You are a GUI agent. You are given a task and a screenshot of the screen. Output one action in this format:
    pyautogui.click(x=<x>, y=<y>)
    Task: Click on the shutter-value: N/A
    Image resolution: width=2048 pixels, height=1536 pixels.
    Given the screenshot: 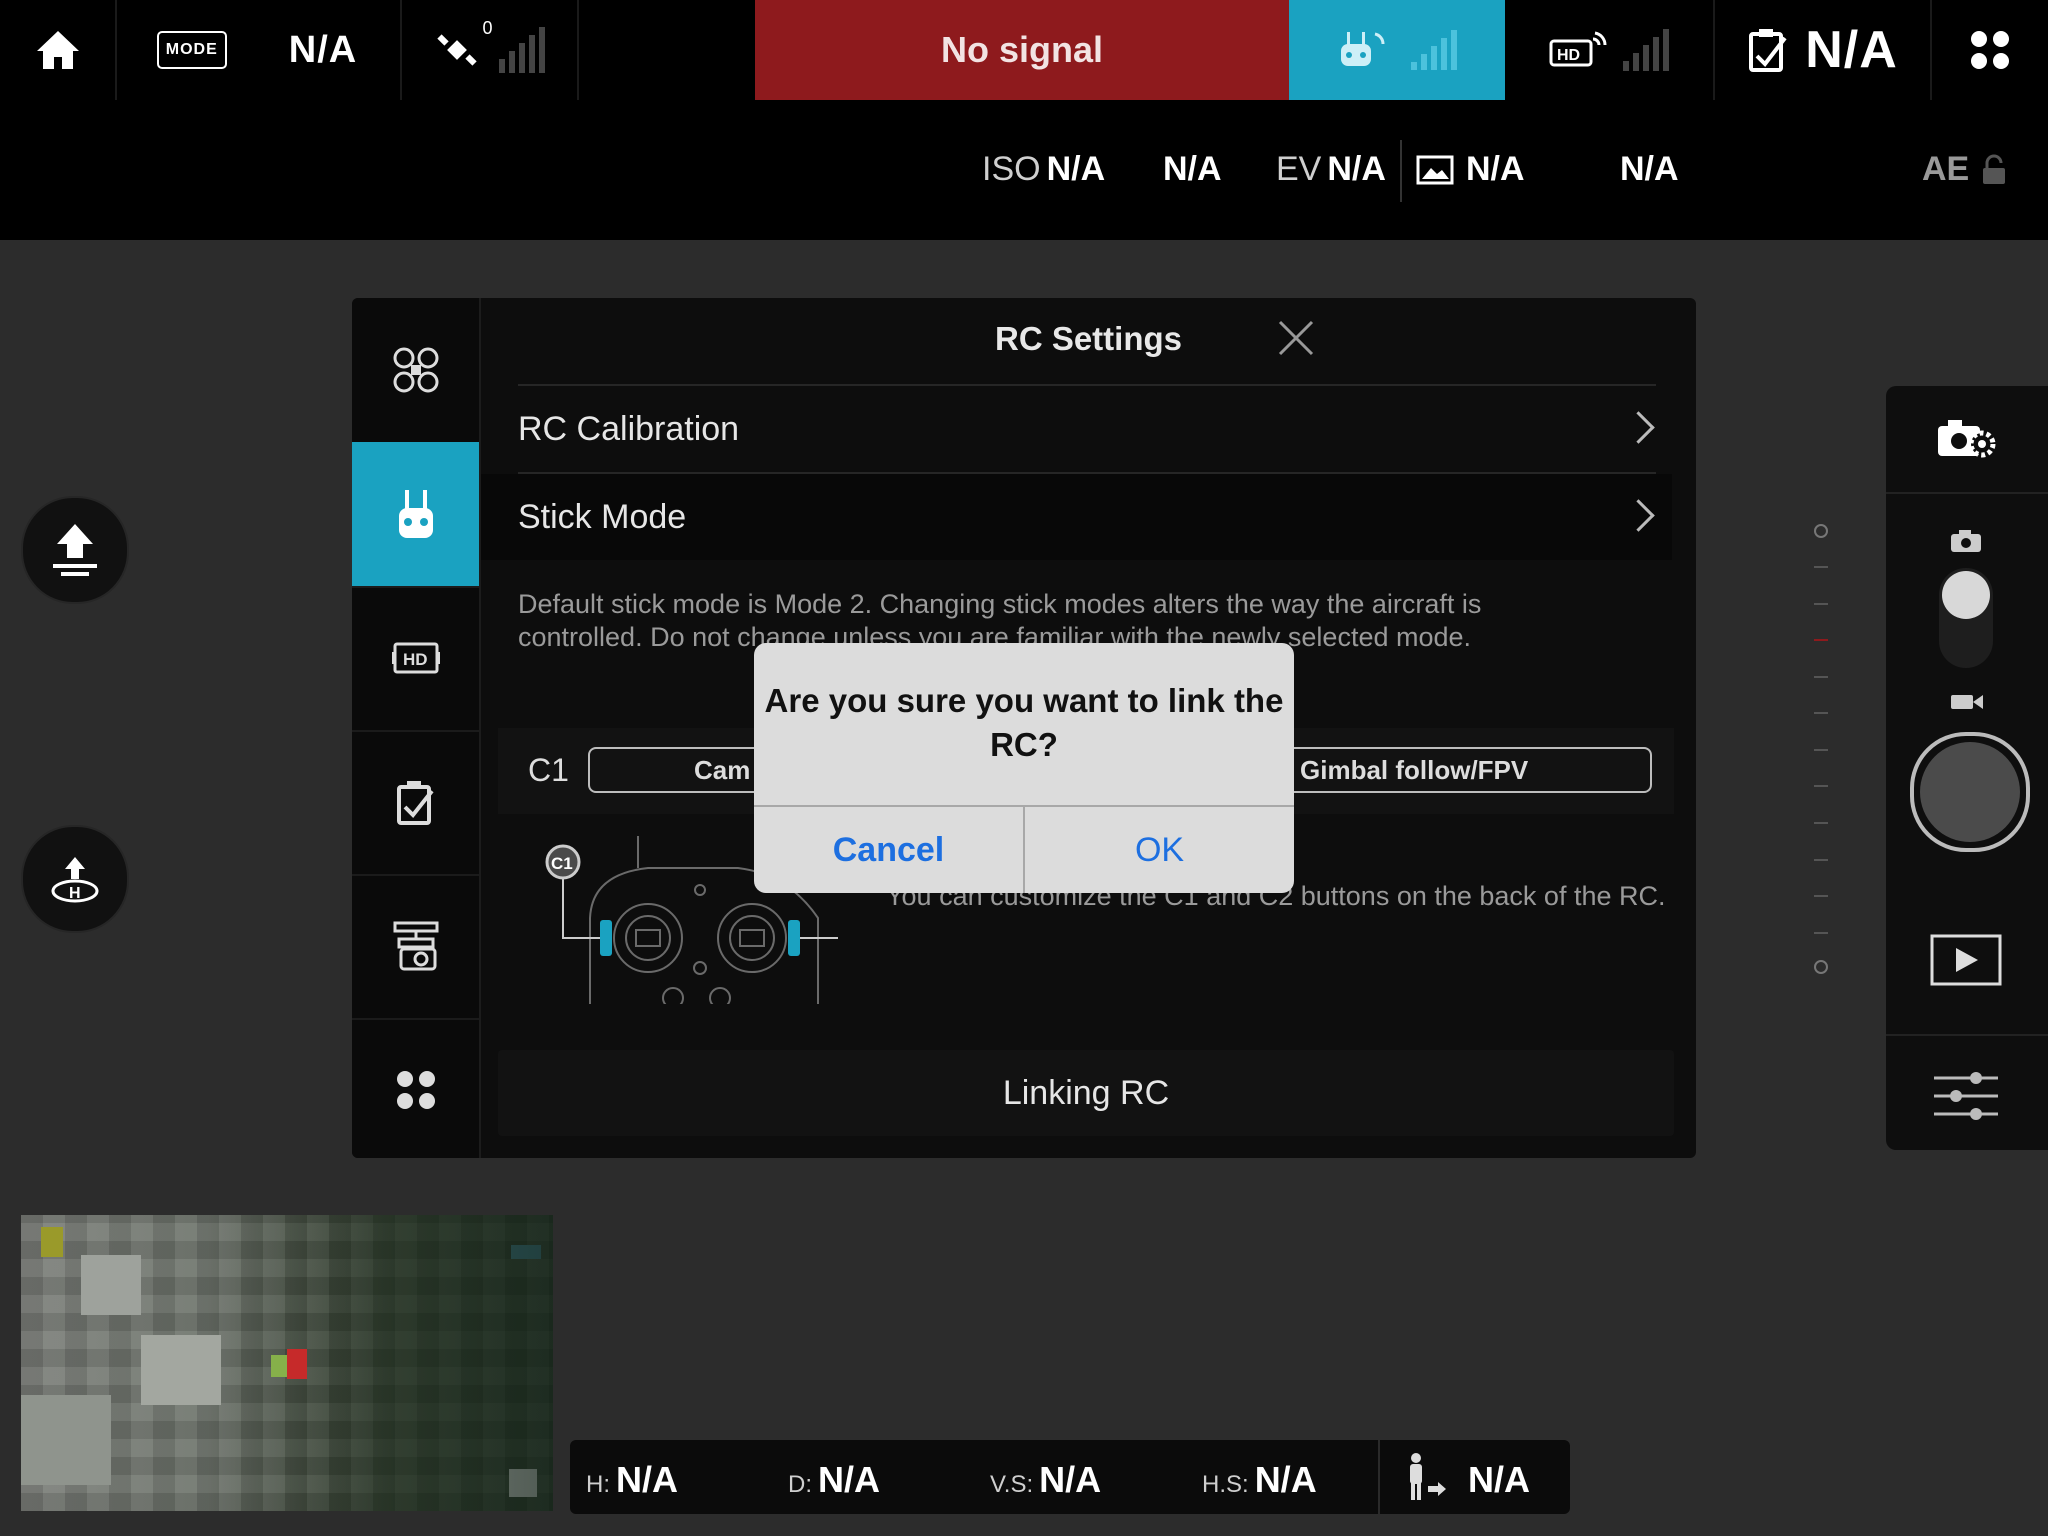 What is the action you would take?
    pyautogui.click(x=1192, y=169)
    